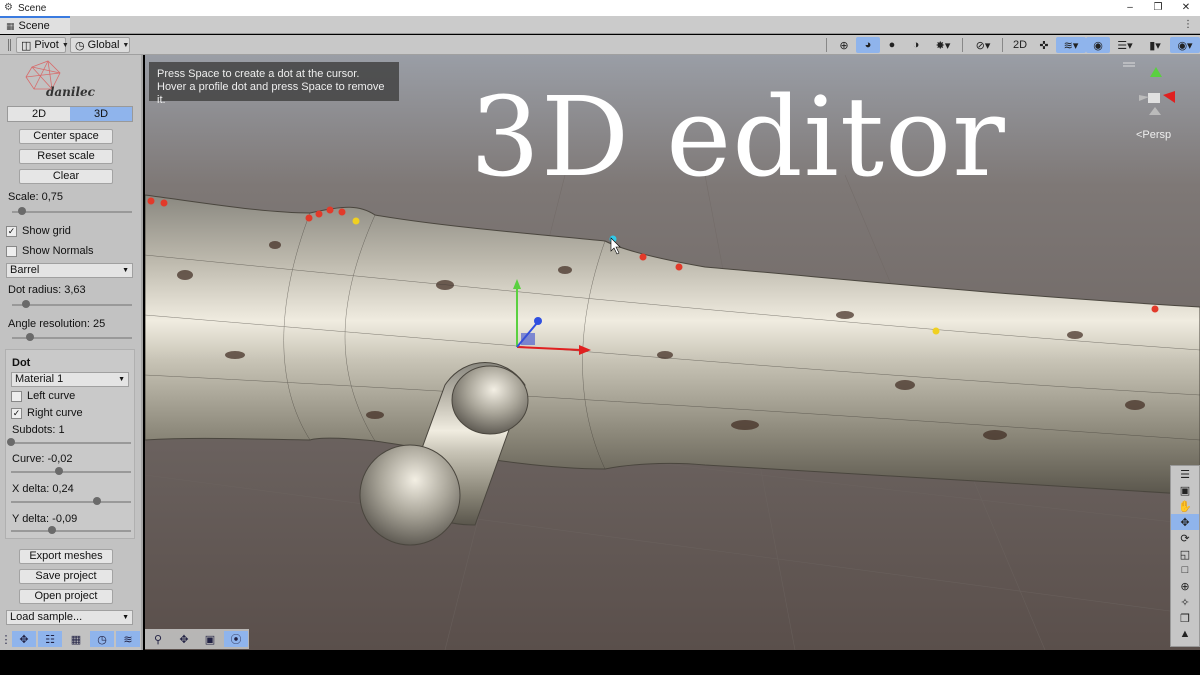 This screenshot has width=1200, height=675. I want to click on custom-tool-icon: ✧, so click(1185, 602).